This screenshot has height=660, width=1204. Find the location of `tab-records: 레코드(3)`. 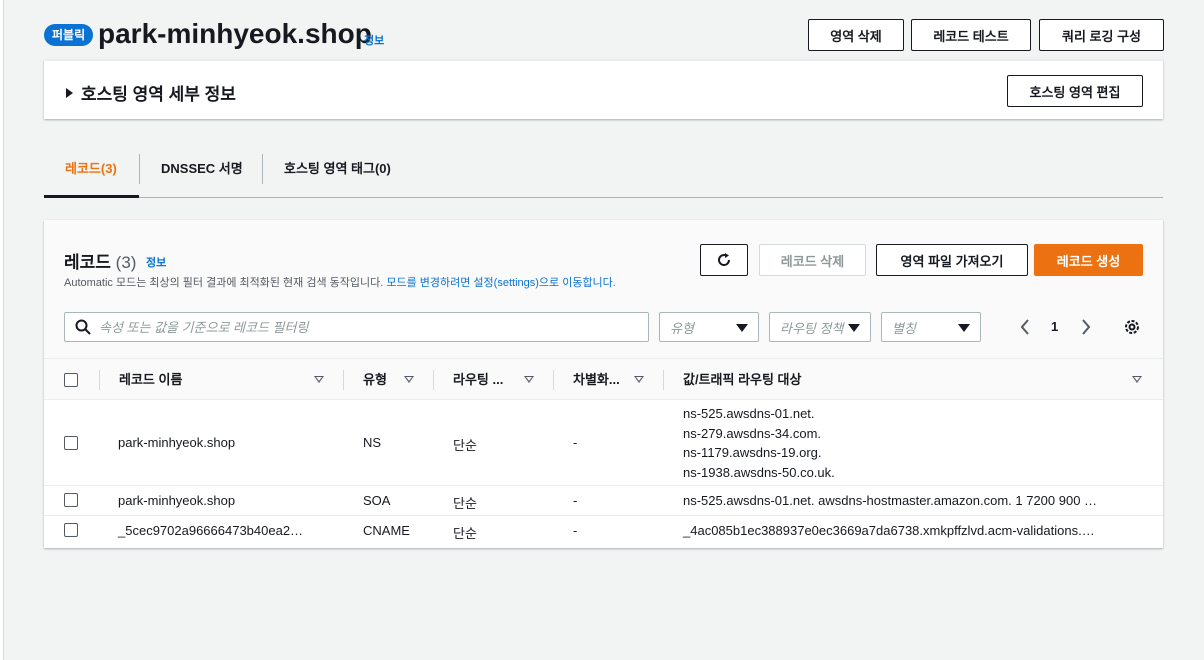

tab-records: 레코드(3) is located at coordinates (91, 174).